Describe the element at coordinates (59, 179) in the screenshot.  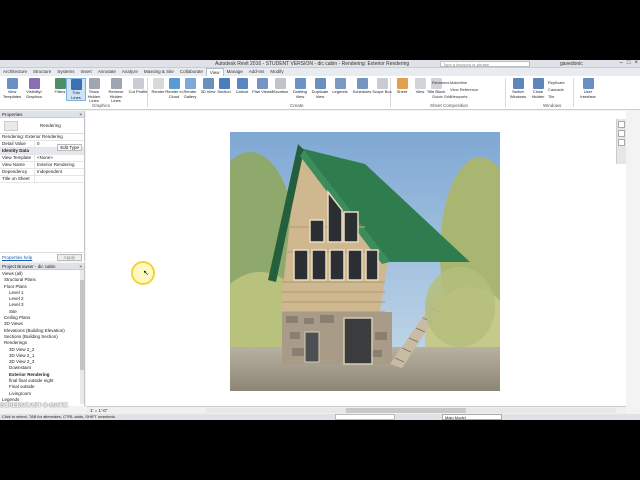
I see `property-value` at that location.